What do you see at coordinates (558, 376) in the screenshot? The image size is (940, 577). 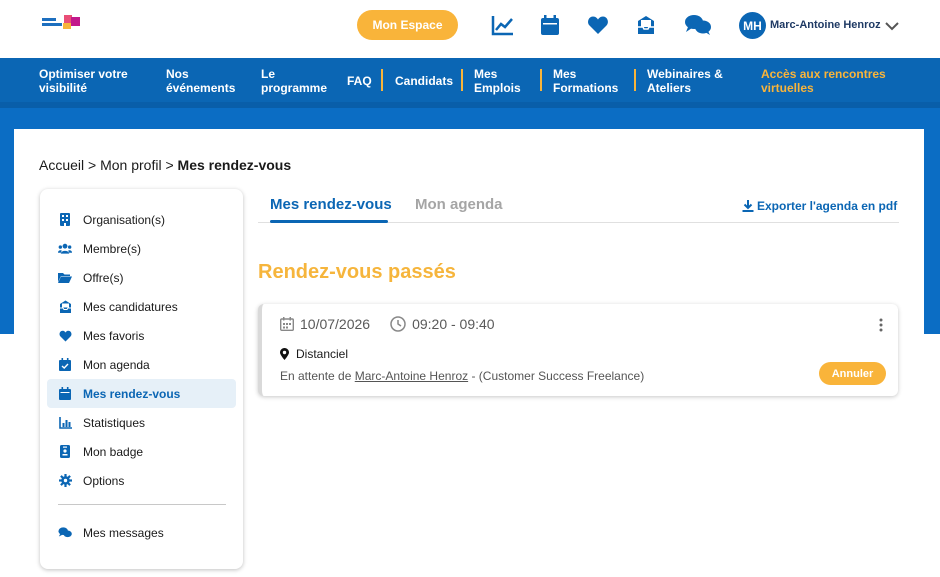 I see `status-suffix: - (Customer Success Freelance)` at bounding box center [558, 376].